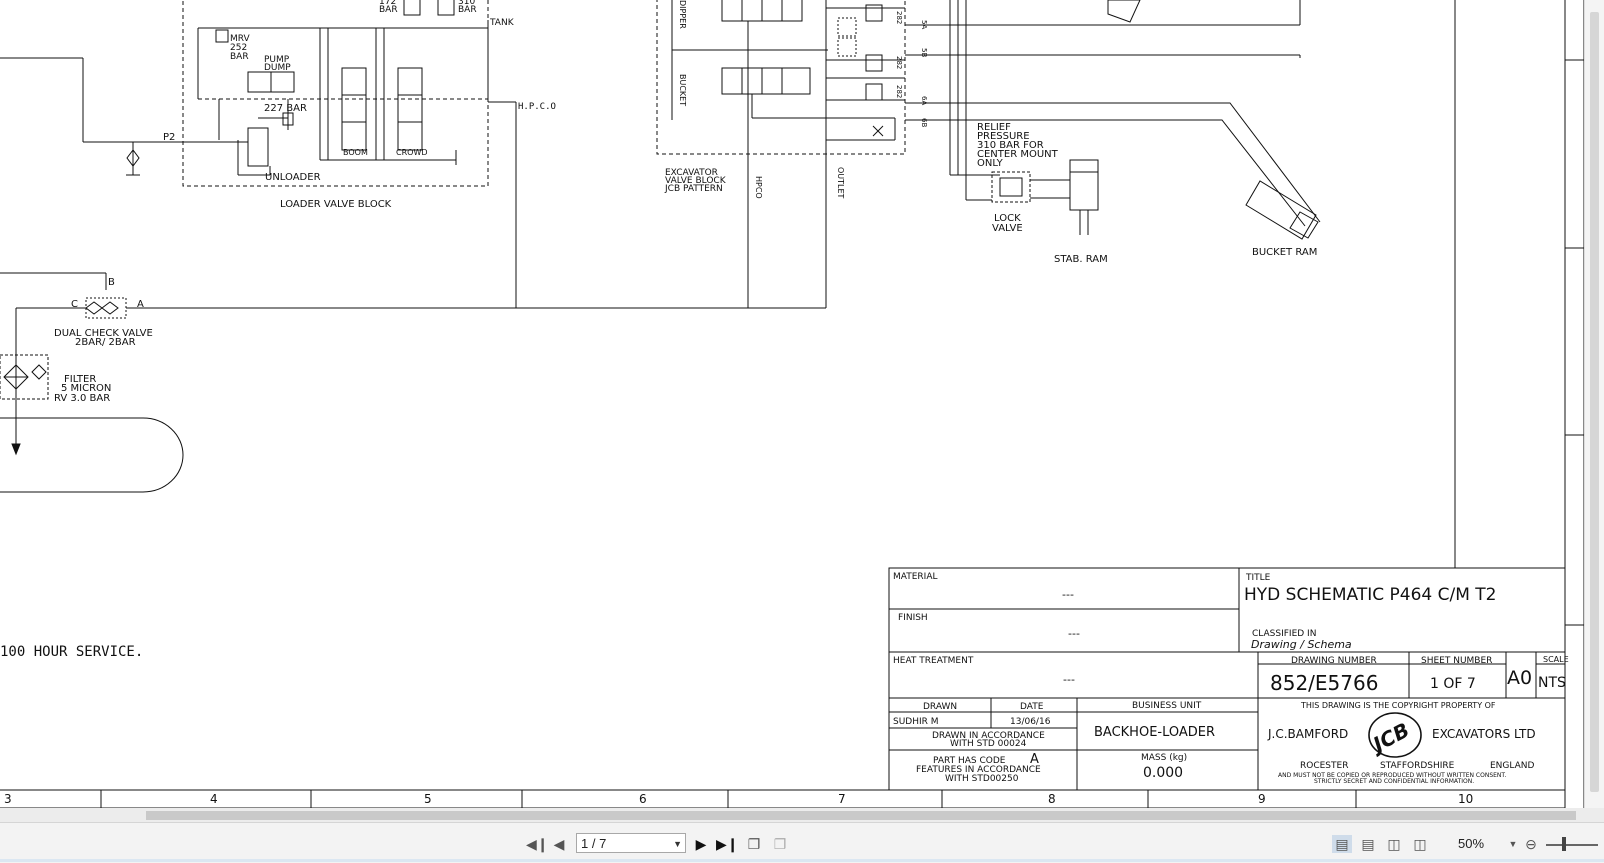 The image size is (1604, 863). Describe the element at coordinates (1068, 594) in the screenshot. I see `material-value: ---` at that location.